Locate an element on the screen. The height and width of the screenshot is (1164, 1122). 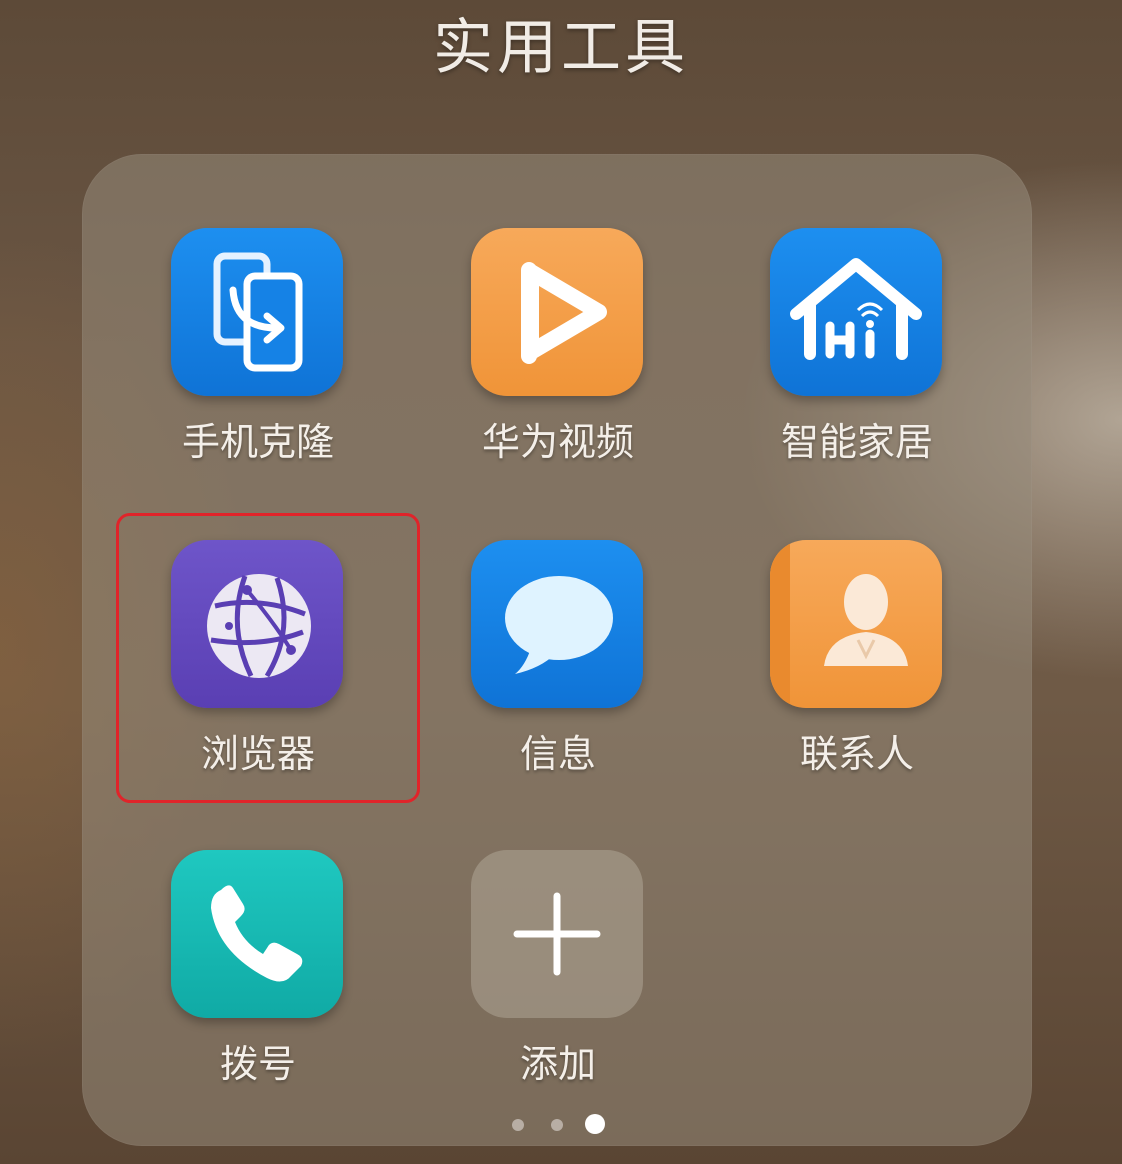
app-label-messages: 信息 is located at coordinates (557, 754).